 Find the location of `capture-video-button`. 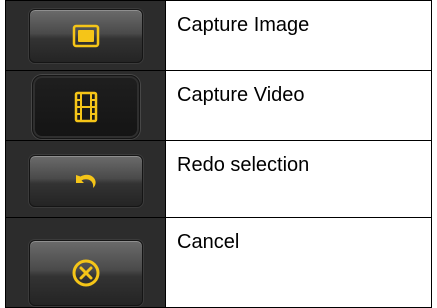

capture-video-button is located at coordinates (86, 107).